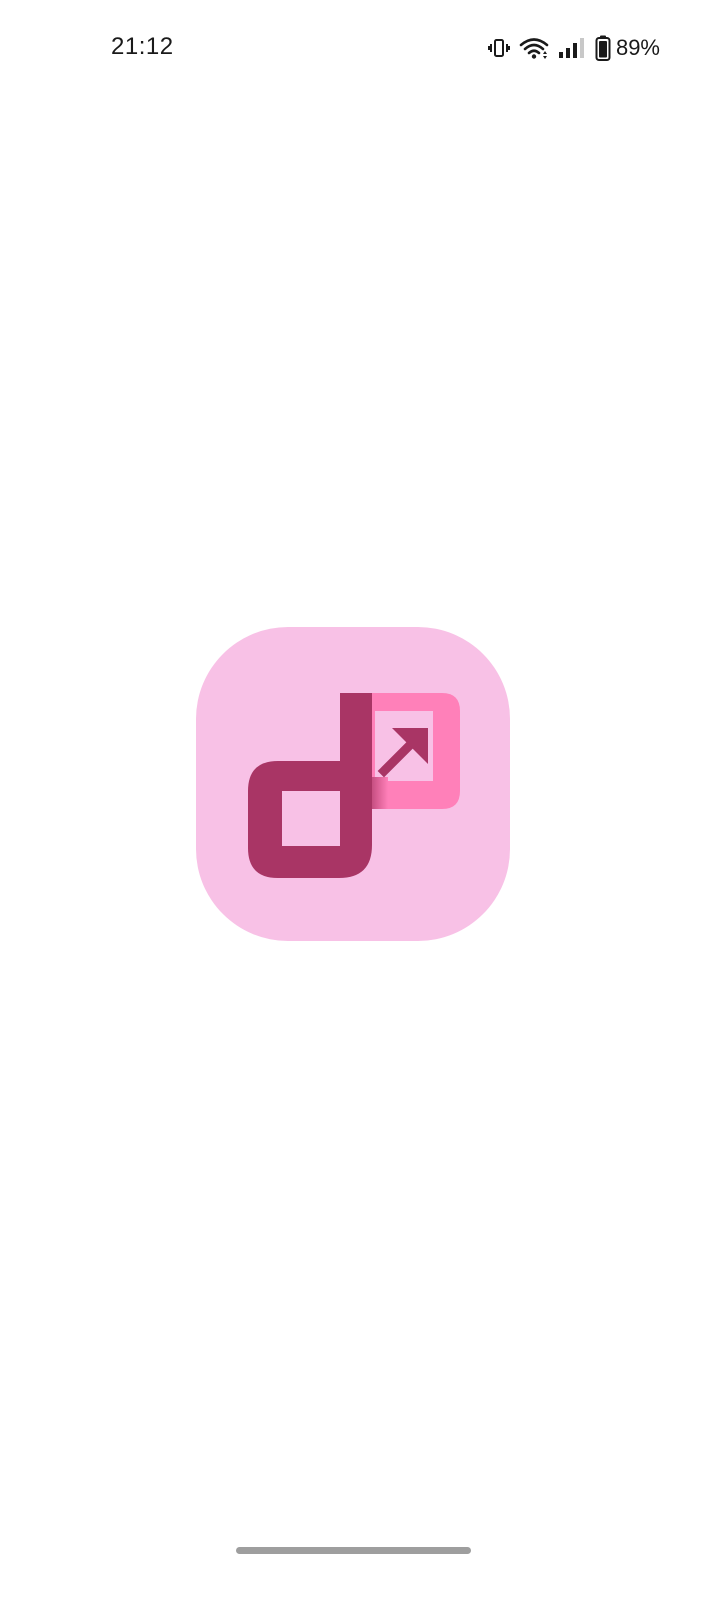 The image size is (720, 1600). What do you see at coordinates (534, 48) in the screenshot?
I see `wifi-icon` at bounding box center [534, 48].